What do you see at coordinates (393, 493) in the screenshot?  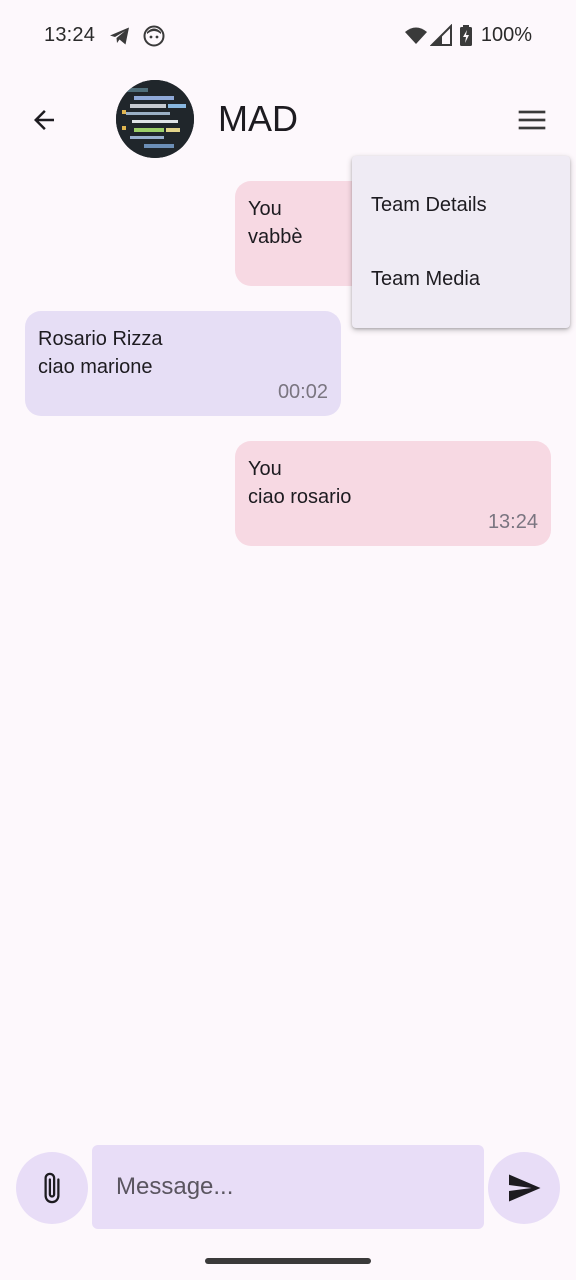 I see `message-bubble: You ciao rosario 13:24` at bounding box center [393, 493].